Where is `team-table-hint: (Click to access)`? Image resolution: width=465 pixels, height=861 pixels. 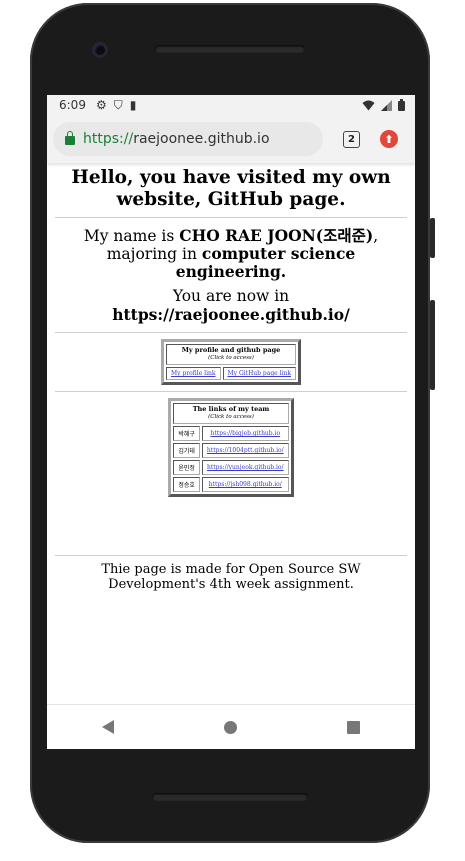 team-table-hint: (Click to access) is located at coordinates (231, 417).